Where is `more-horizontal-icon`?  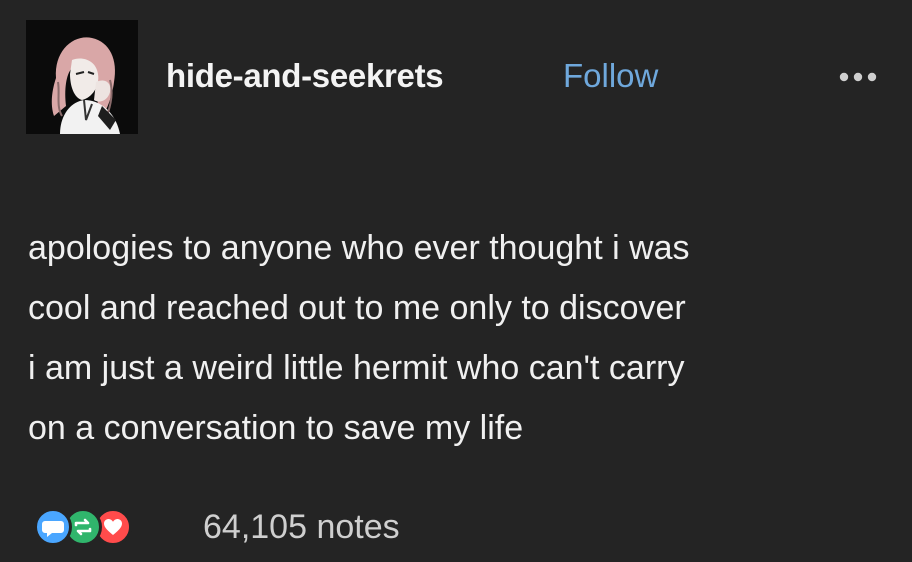 more-horizontal-icon is located at coordinates (858, 77).